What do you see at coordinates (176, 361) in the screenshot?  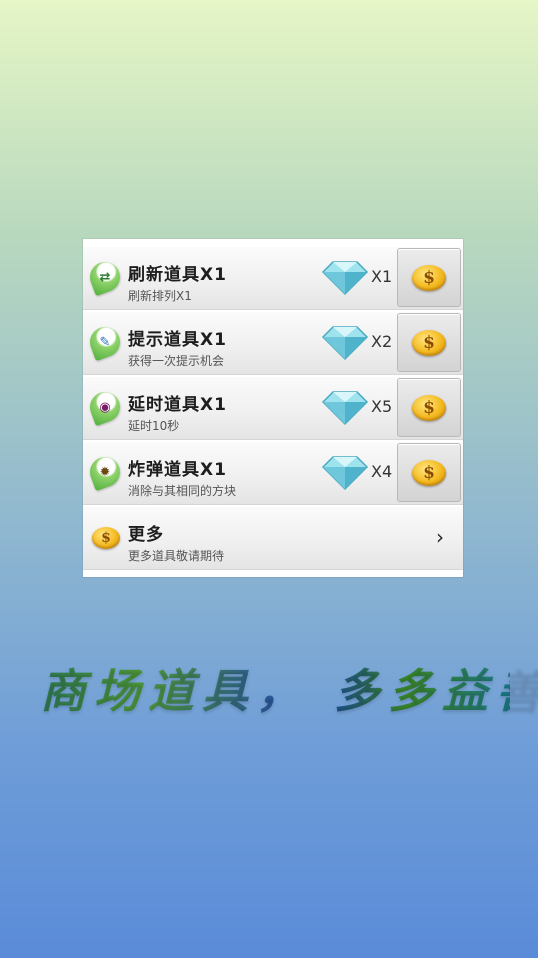 I see `item-description: 获得一次提示机会` at bounding box center [176, 361].